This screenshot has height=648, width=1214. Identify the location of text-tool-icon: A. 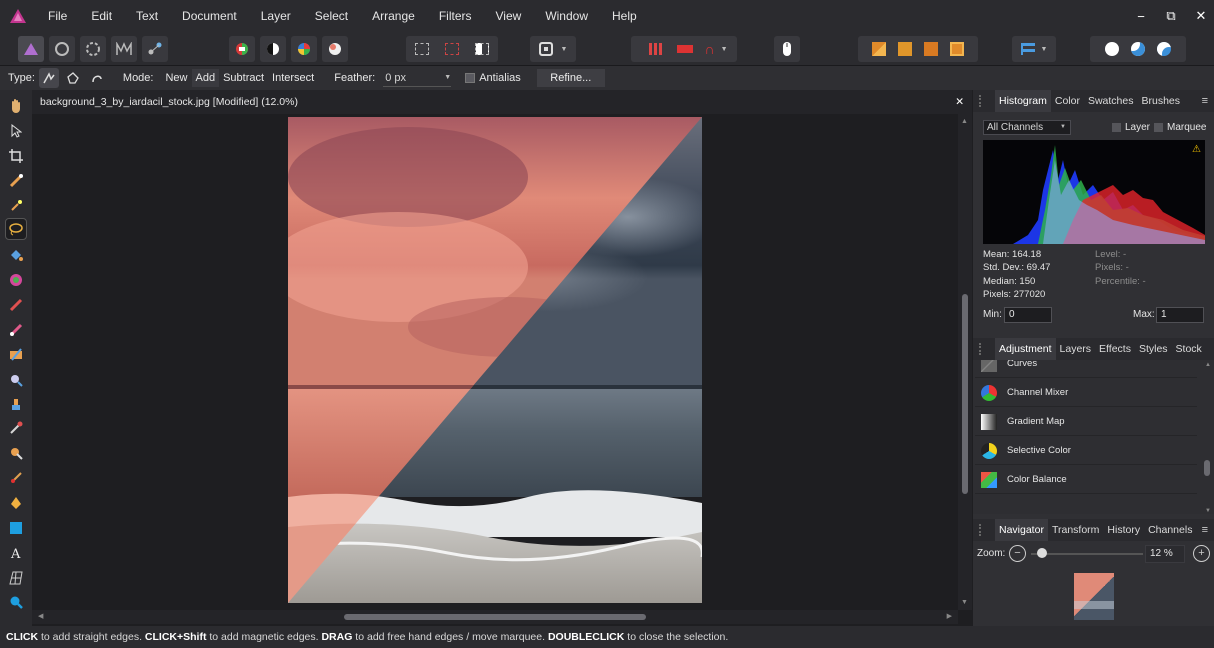
(16, 553).